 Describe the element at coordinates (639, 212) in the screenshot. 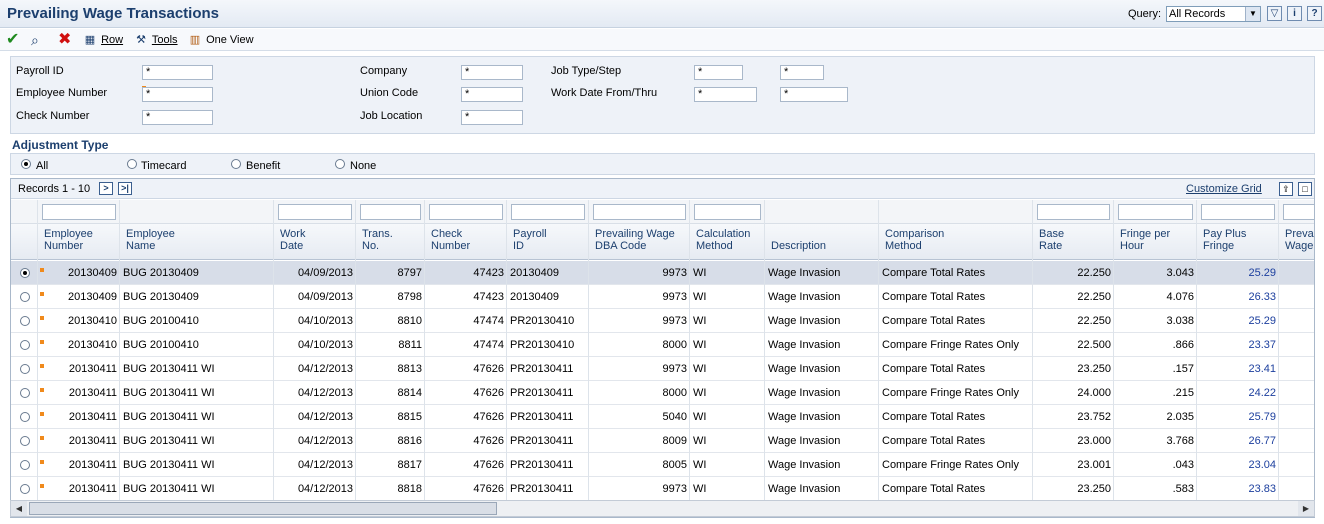

I see `qbe-dba-code-input` at that location.